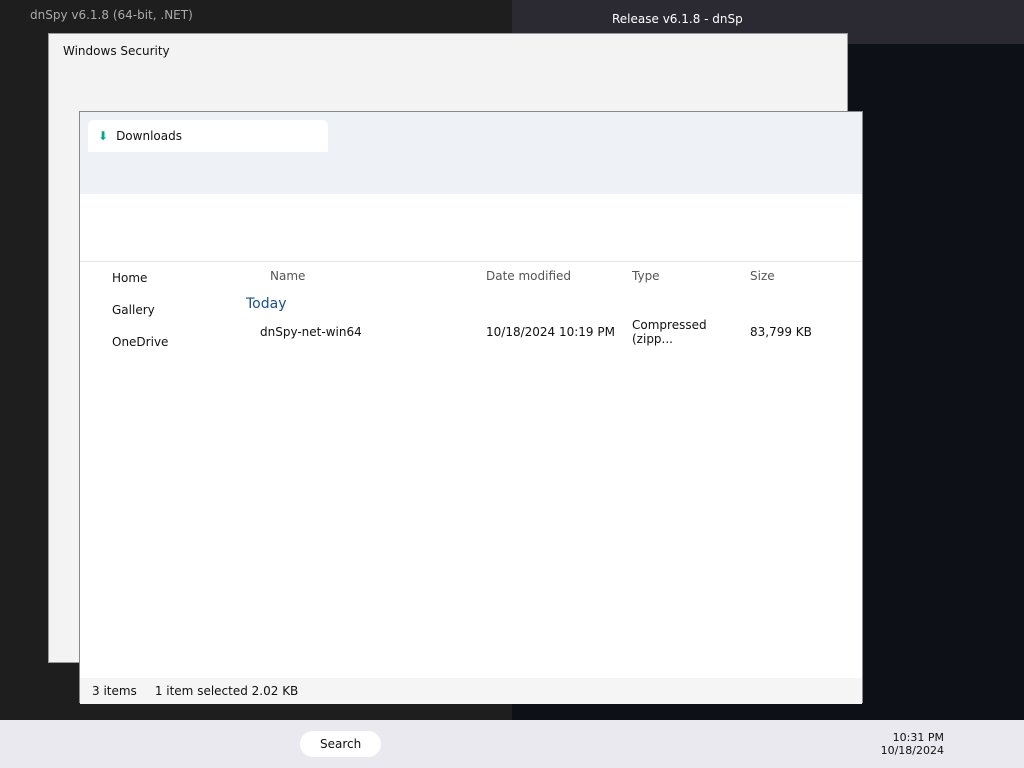  Describe the element at coordinates (266, 304) in the screenshot. I see `group-label: Today` at that location.